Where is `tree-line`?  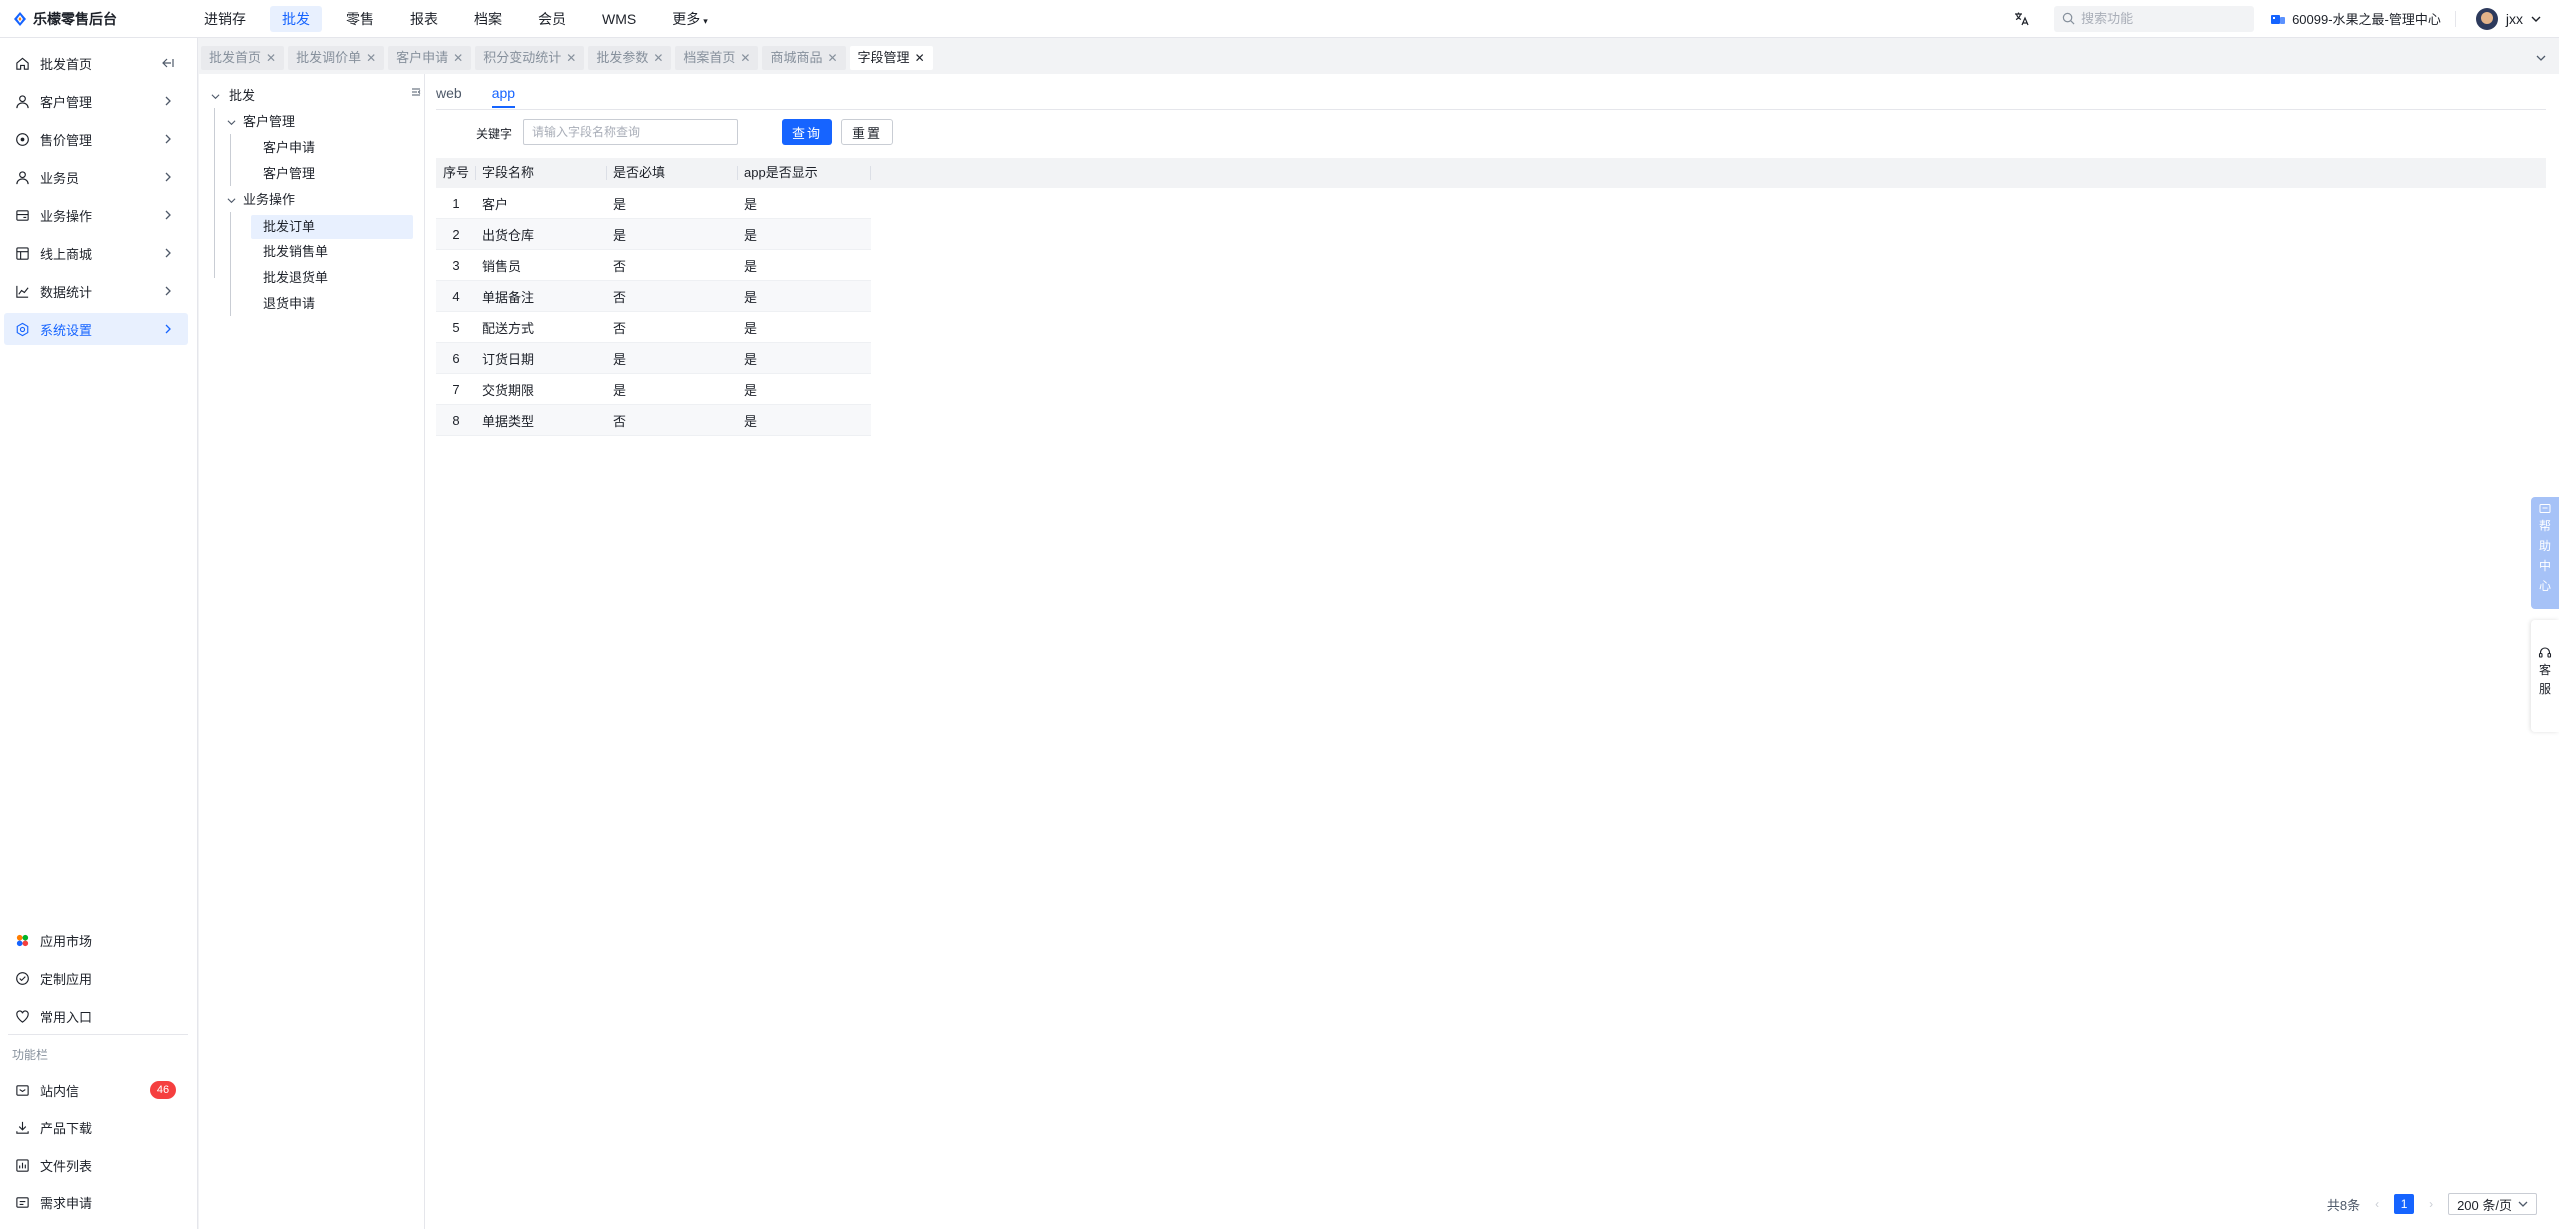
tree-line is located at coordinates (230, 160).